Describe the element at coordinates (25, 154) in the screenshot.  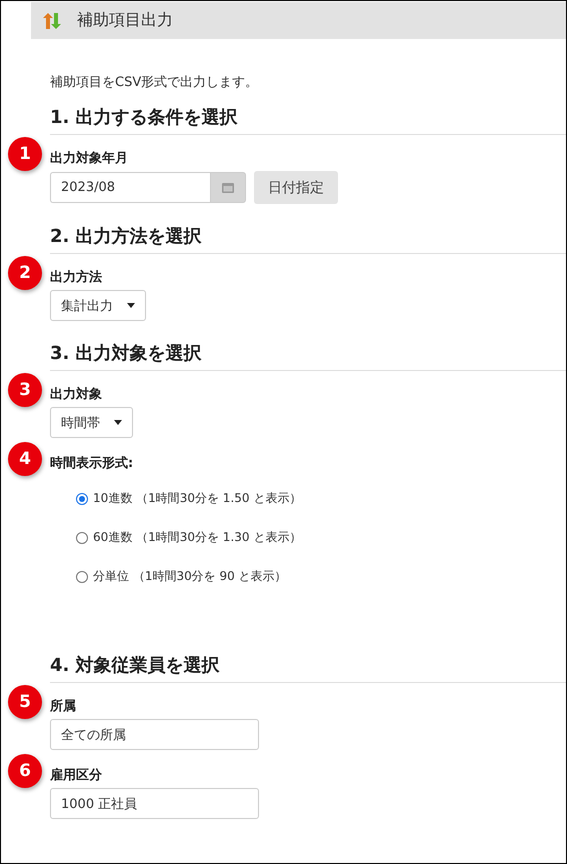
I see `step-badge: 1` at that location.